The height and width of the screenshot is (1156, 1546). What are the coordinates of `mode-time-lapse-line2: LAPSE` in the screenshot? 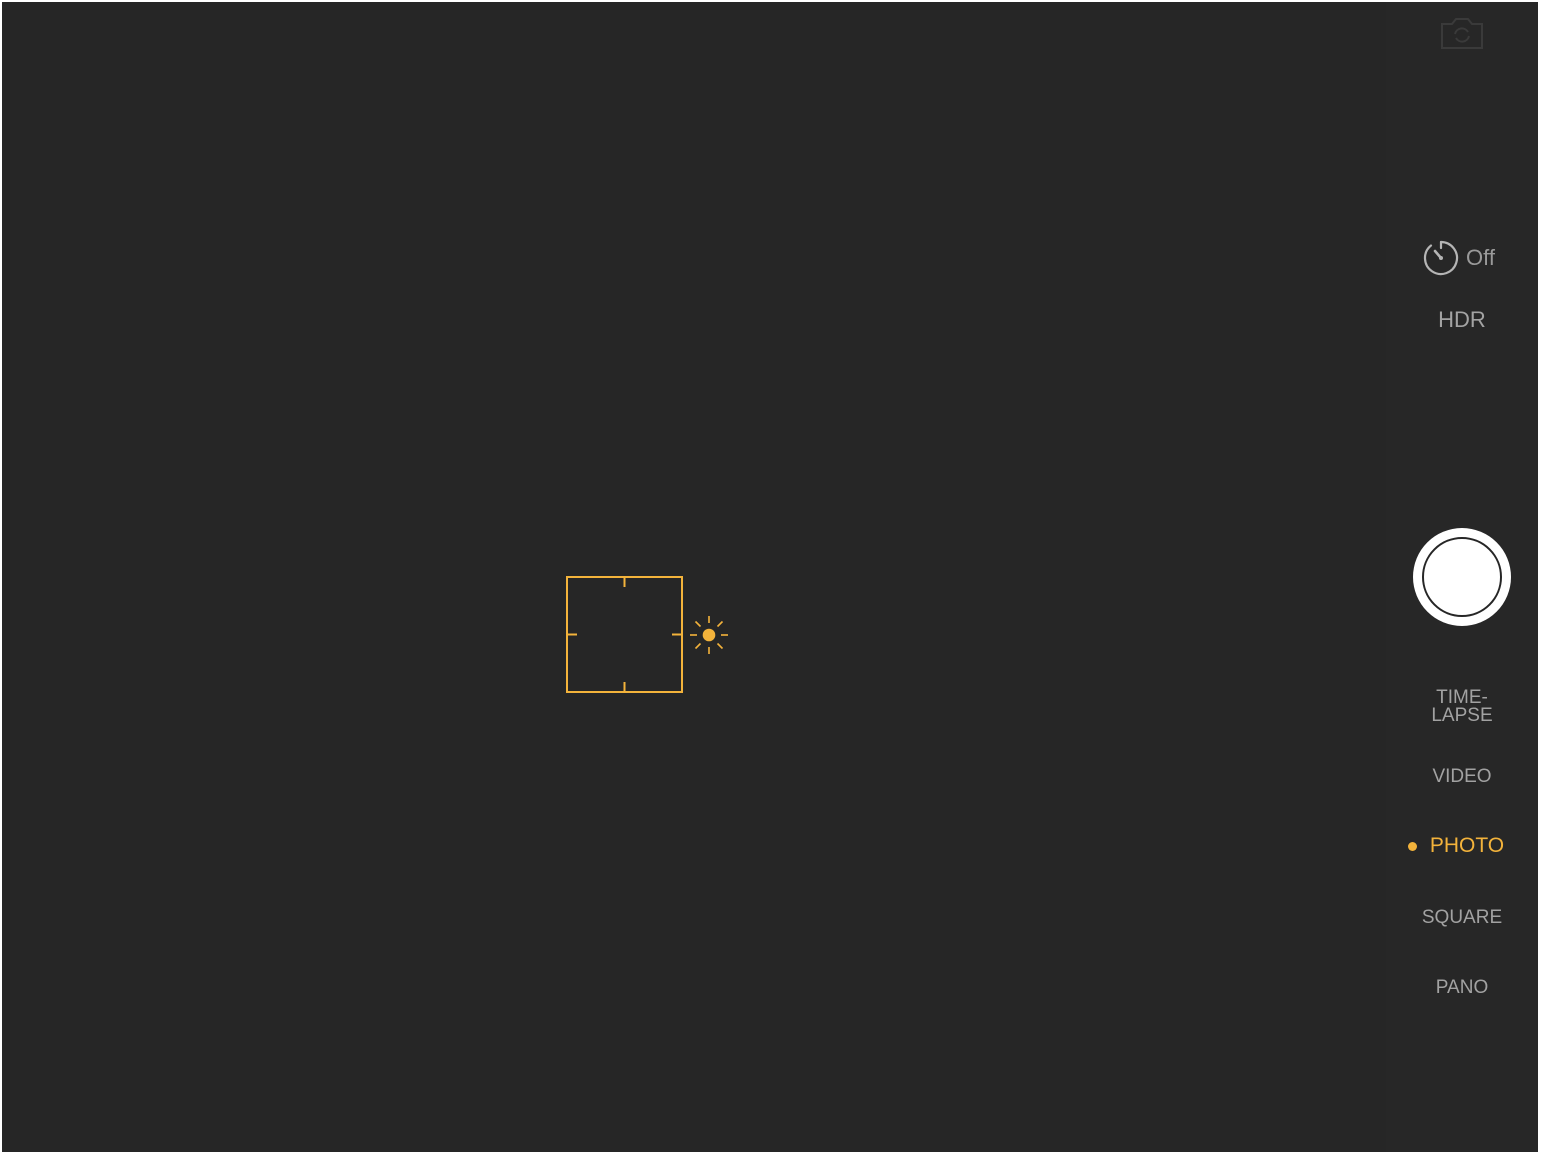 It's located at (1462, 715).